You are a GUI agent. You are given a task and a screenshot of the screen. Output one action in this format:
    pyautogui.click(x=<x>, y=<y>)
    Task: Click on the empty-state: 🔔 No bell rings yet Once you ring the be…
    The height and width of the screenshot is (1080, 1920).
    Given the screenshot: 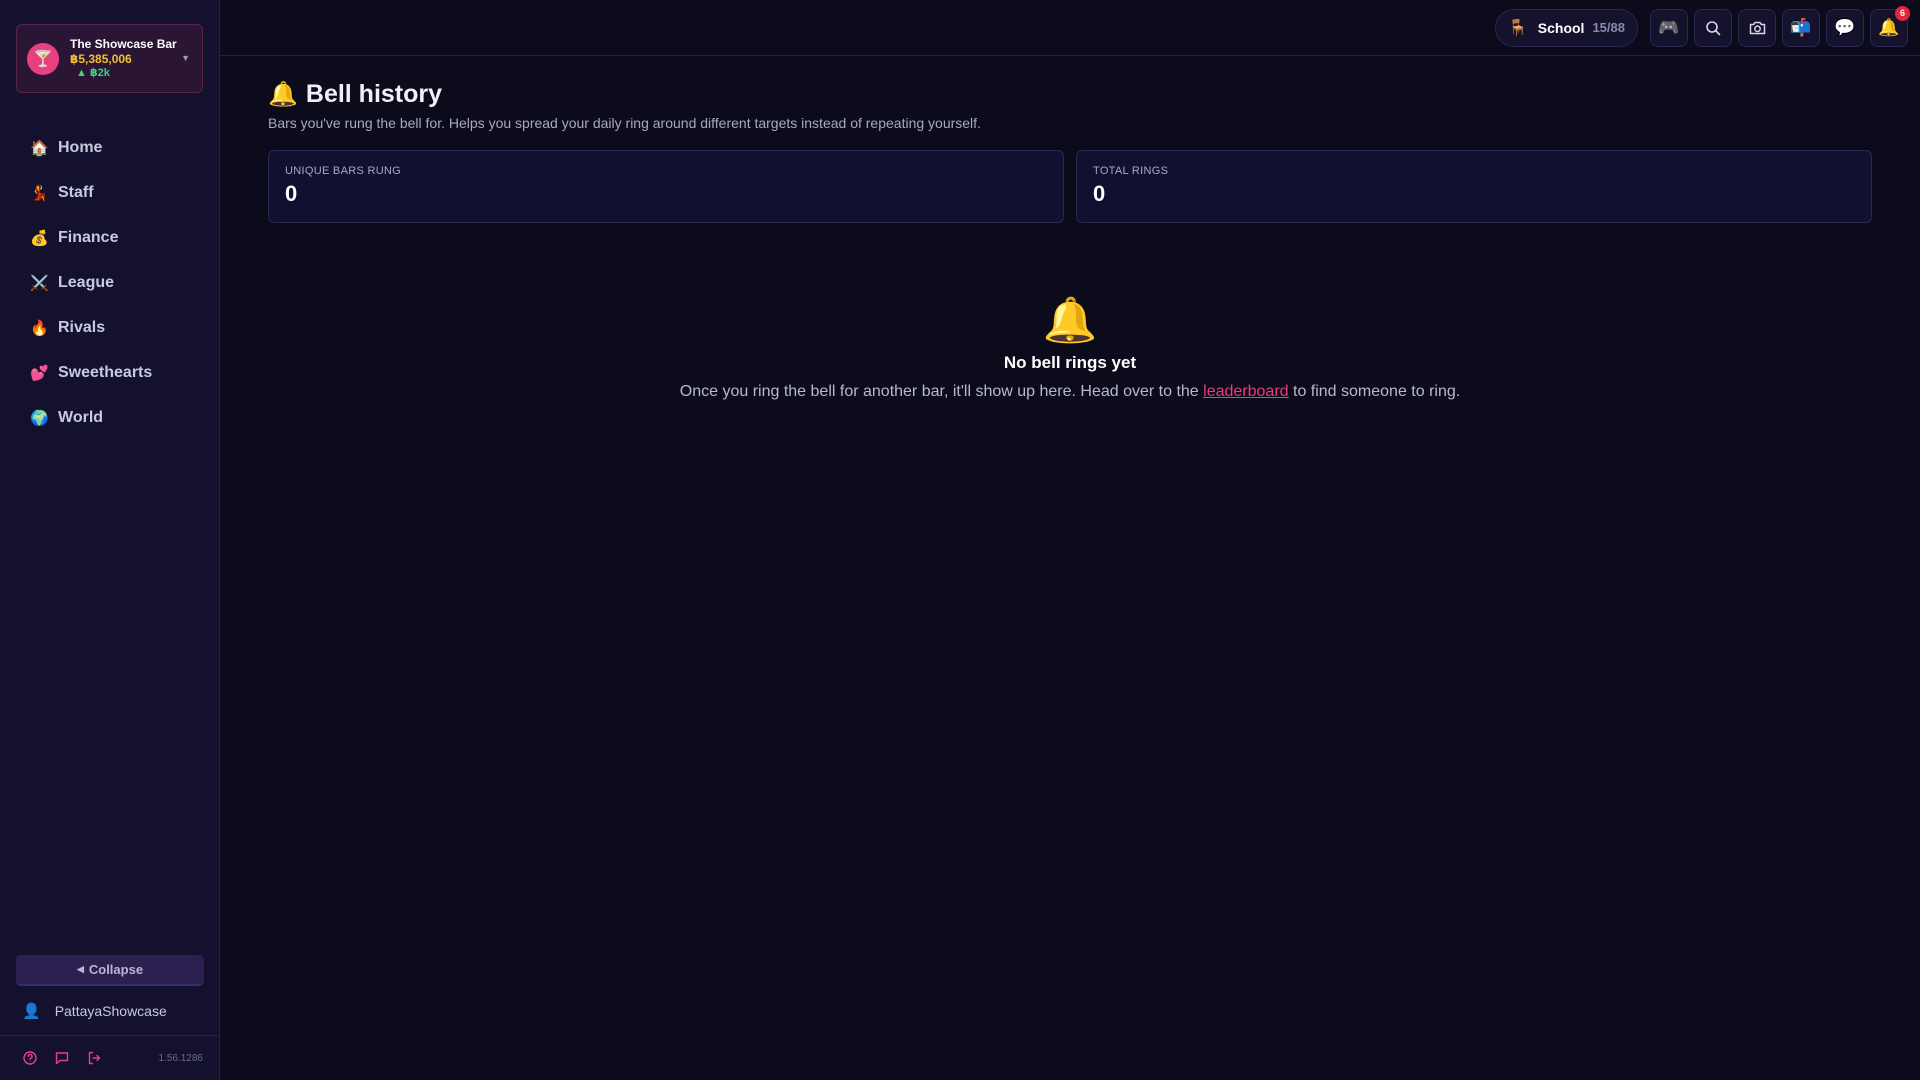 What is the action you would take?
    pyautogui.click(x=1070, y=349)
    